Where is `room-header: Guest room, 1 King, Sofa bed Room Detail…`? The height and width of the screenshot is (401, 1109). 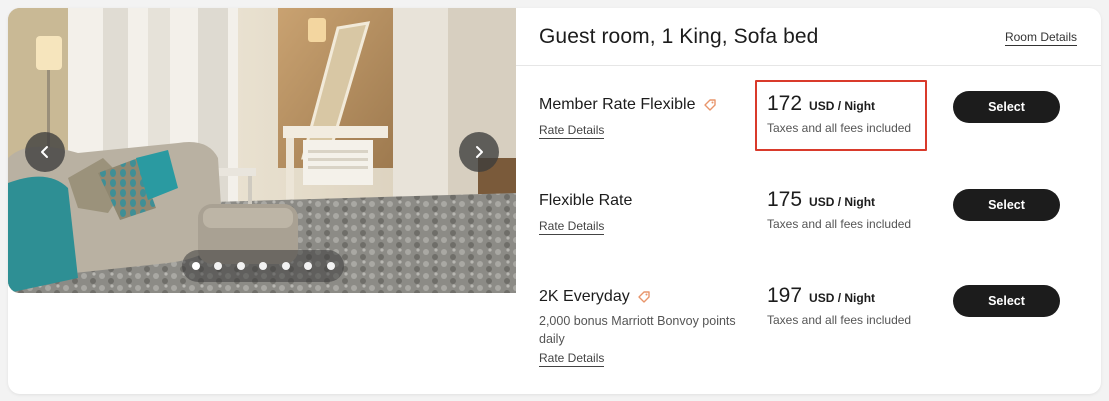
room-header: Guest room, 1 King, Sofa bed Room Detail… is located at coordinates (808, 37).